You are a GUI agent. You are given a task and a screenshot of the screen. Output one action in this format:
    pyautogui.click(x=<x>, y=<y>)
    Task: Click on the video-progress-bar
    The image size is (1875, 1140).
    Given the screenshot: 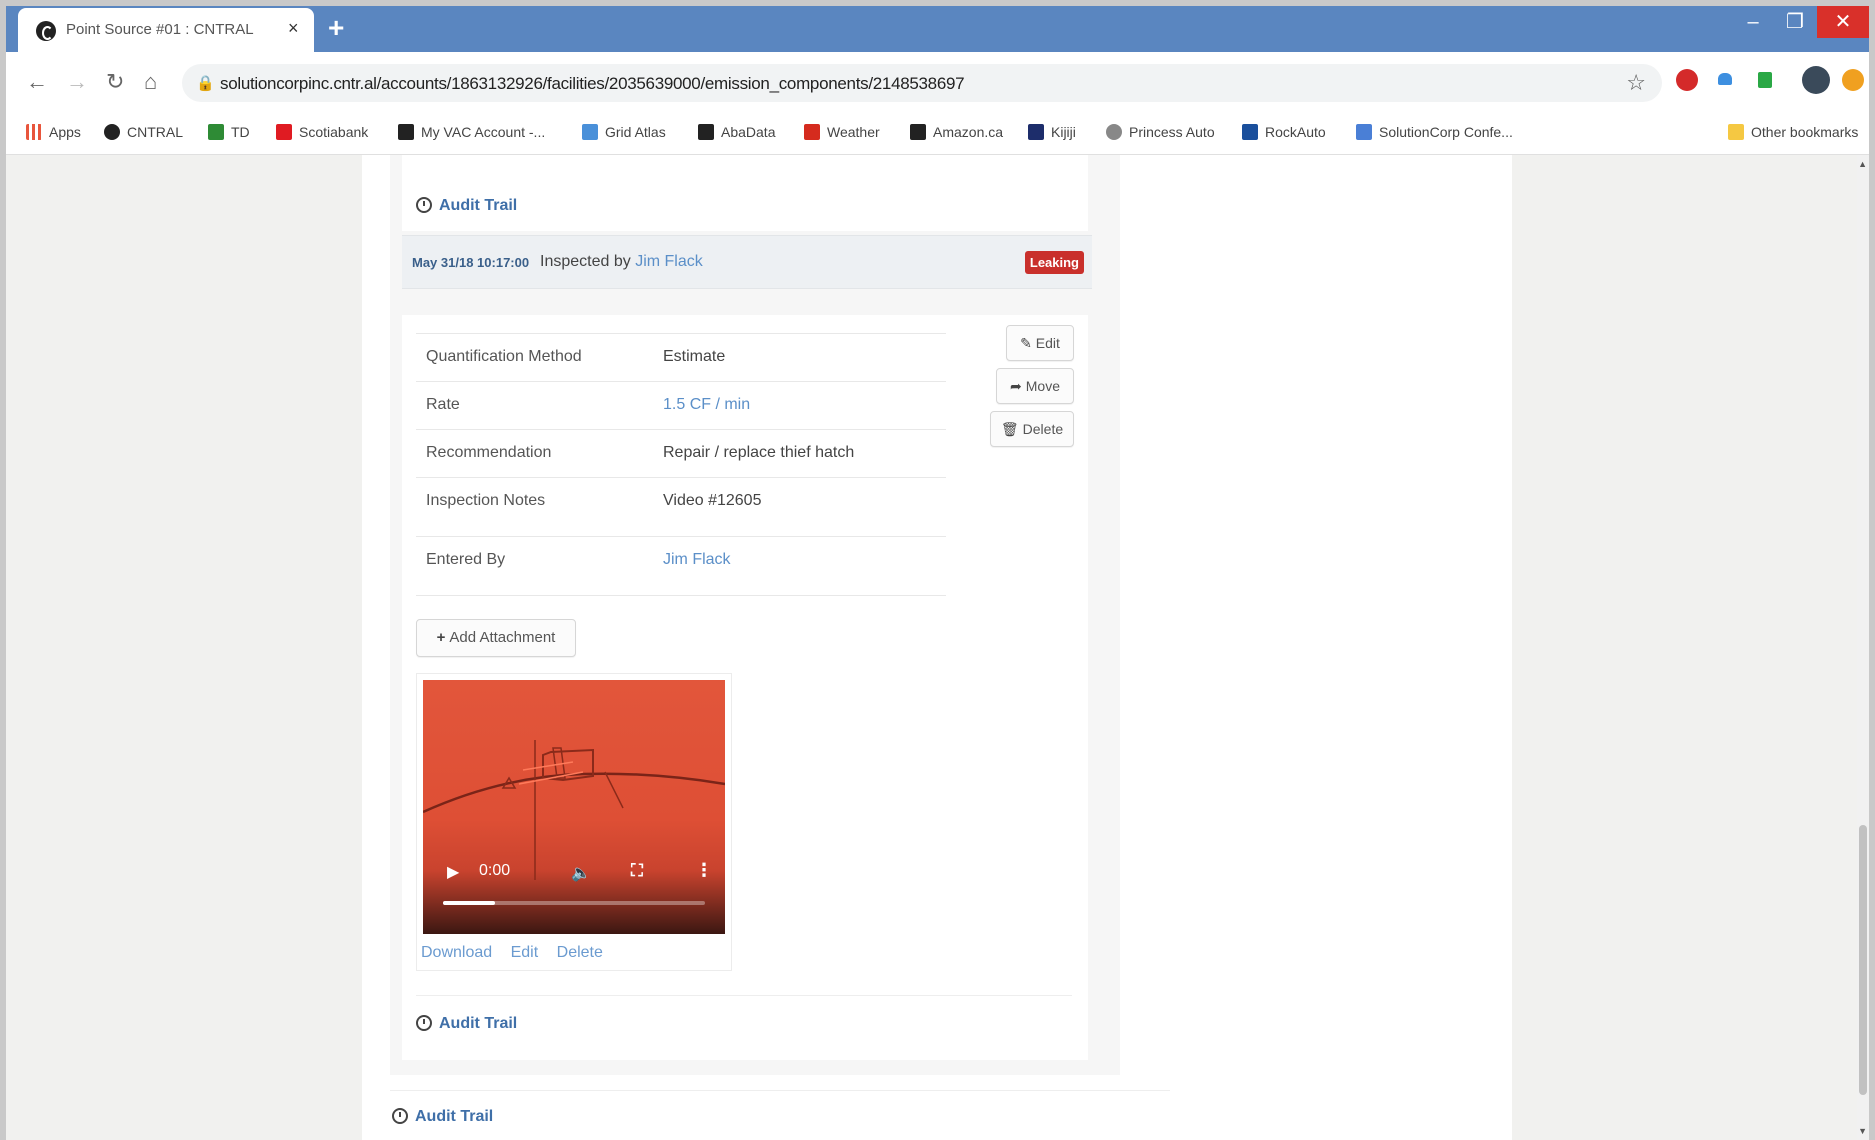 What is the action you would take?
    pyautogui.click(x=574, y=903)
    